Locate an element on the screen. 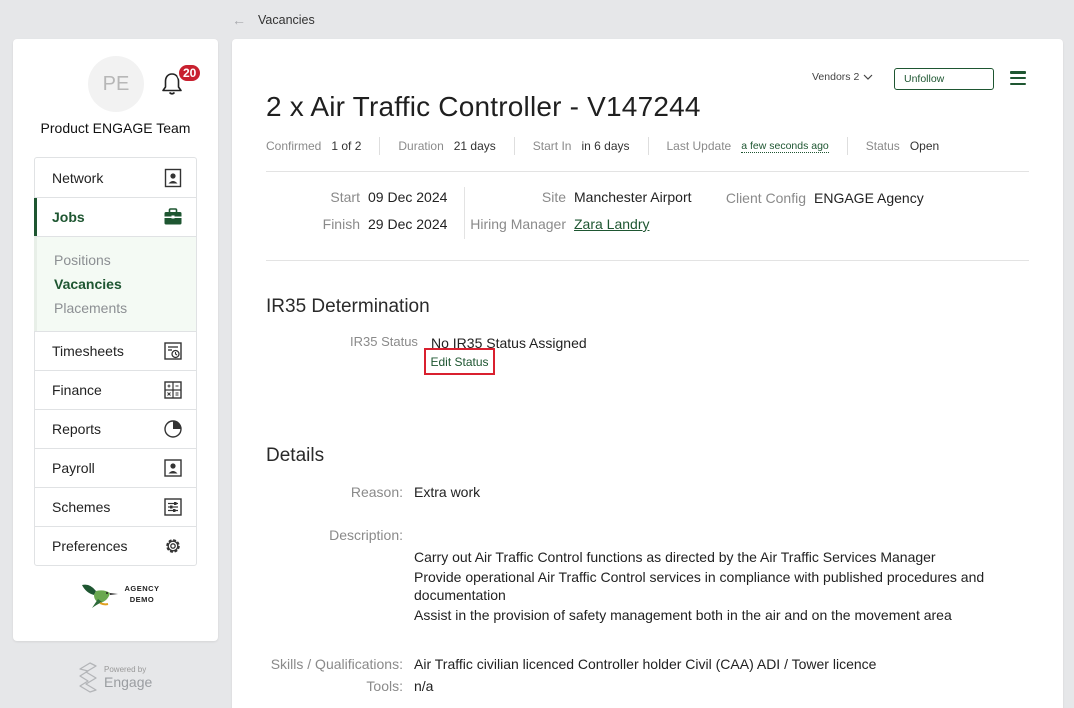 This screenshot has height=708, width=1074. submenu-item-positions: Positions is located at coordinates (125, 260).